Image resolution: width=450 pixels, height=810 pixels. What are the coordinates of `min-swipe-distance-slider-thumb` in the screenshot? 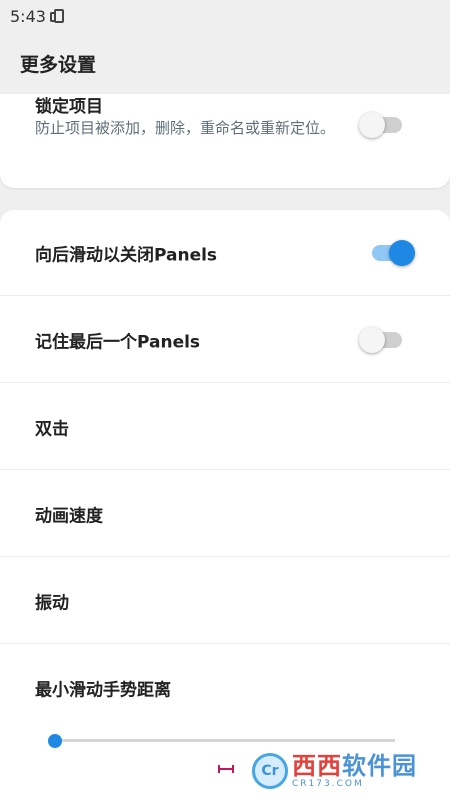 It's located at (55, 741).